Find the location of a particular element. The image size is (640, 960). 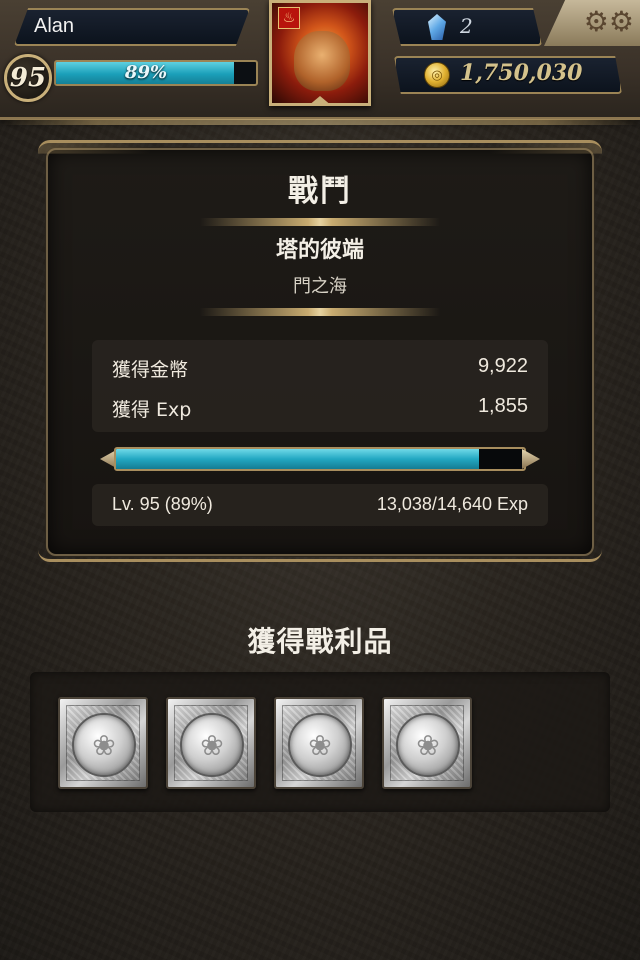

gold-coin-icon: ◎ is located at coordinates (437, 75).